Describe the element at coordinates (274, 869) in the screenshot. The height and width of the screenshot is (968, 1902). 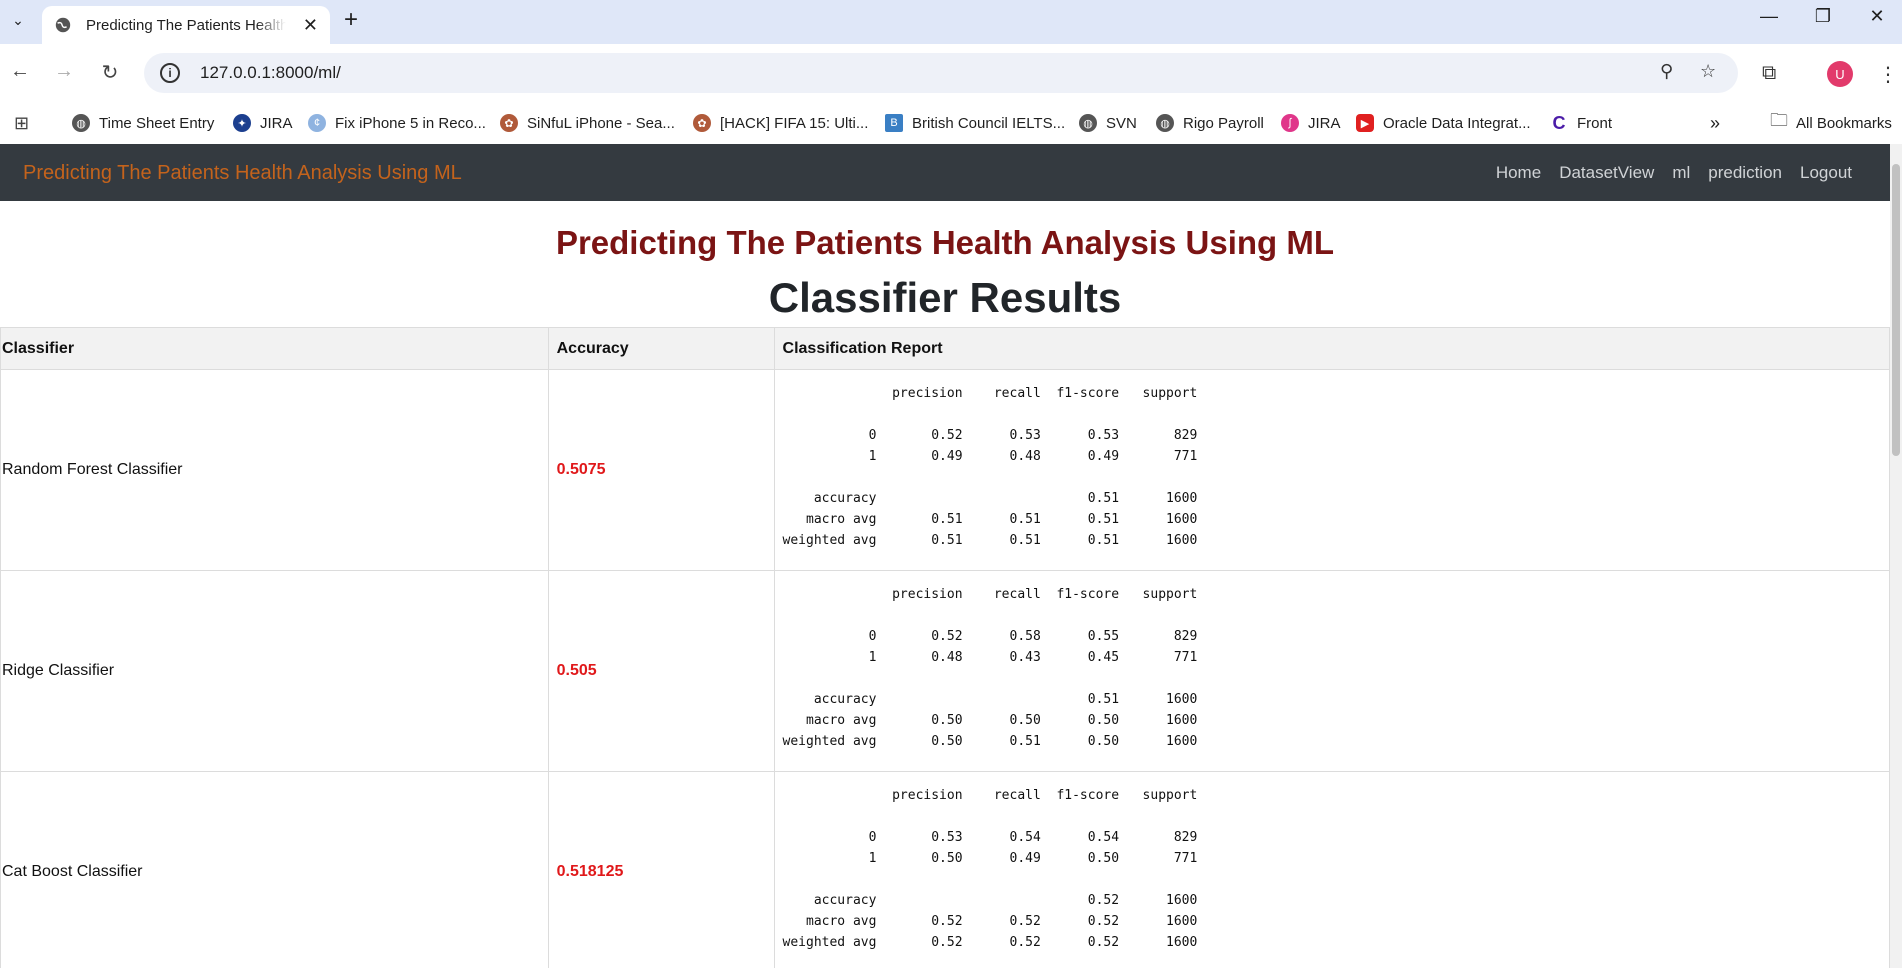
I see `classifier-name: Cat Boost Classifier` at that location.